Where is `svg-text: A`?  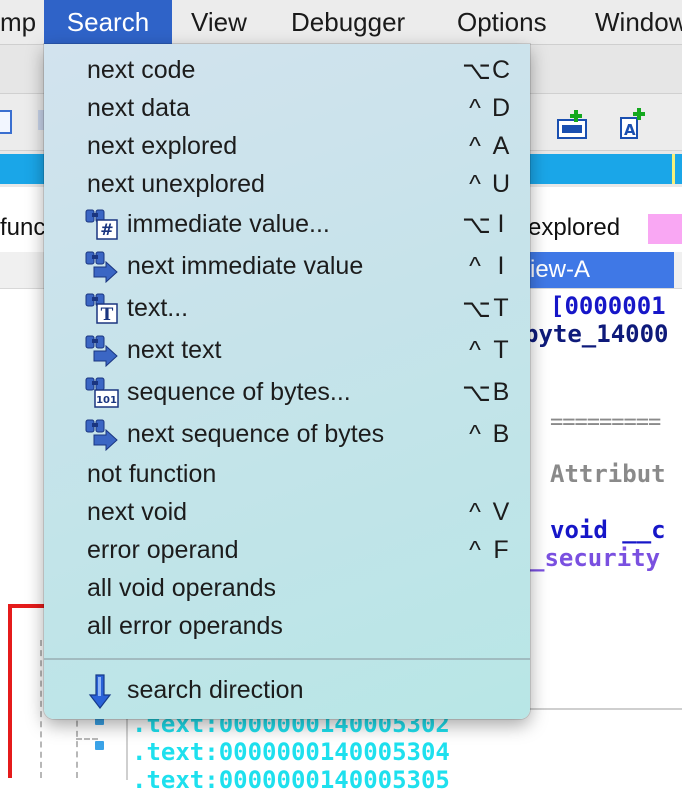 svg-text: A is located at coordinates (630, 130).